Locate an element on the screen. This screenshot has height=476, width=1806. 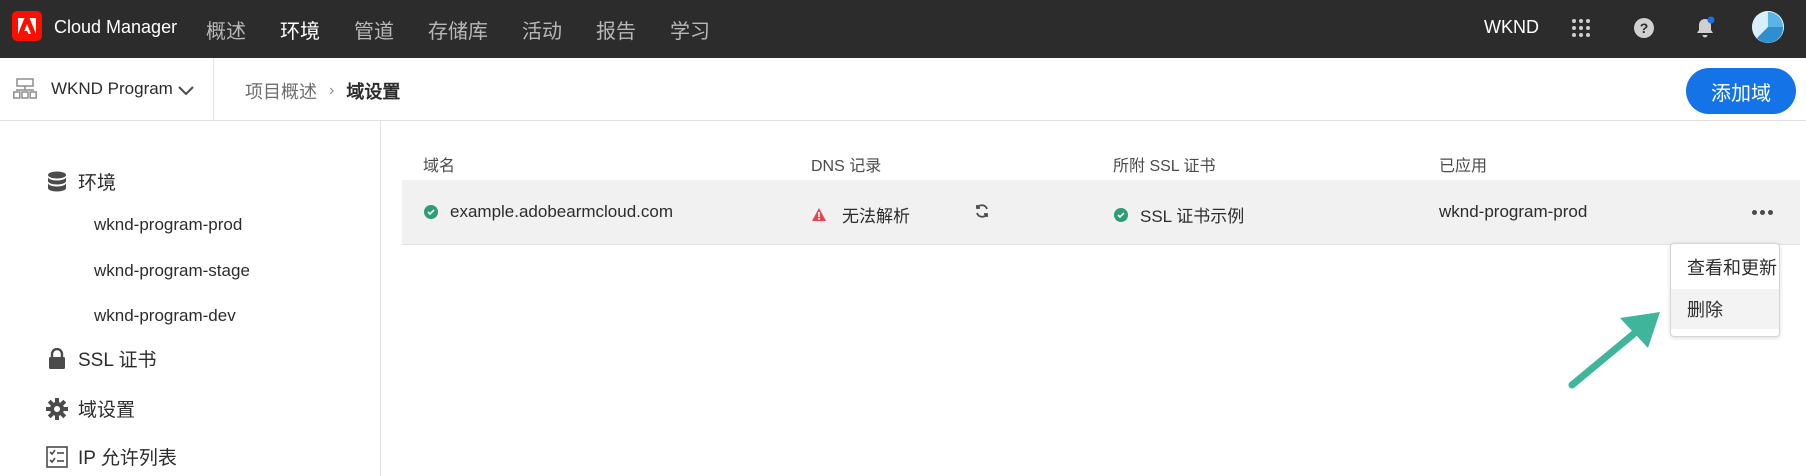
nav-item-learn: 学习 is located at coordinates (690, 29).